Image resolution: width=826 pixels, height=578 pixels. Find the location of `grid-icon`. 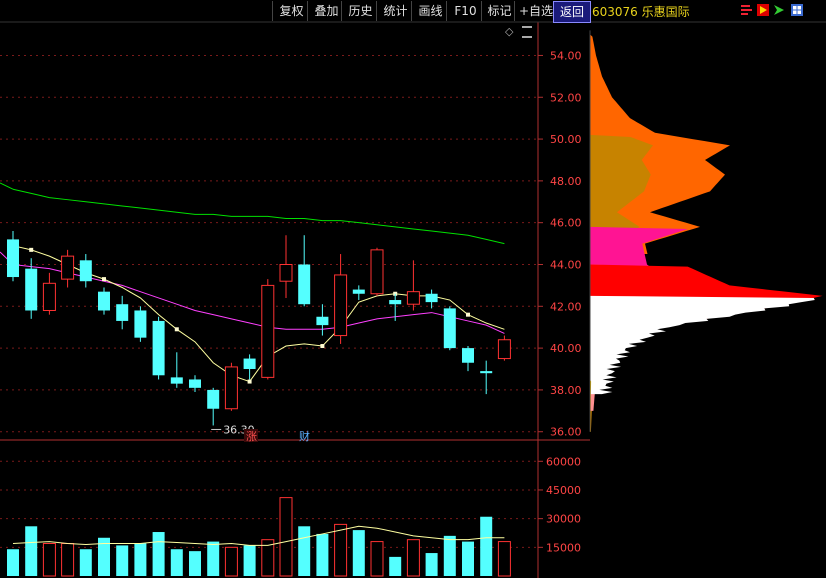

grid-icon is located at coordinates (797, 10).